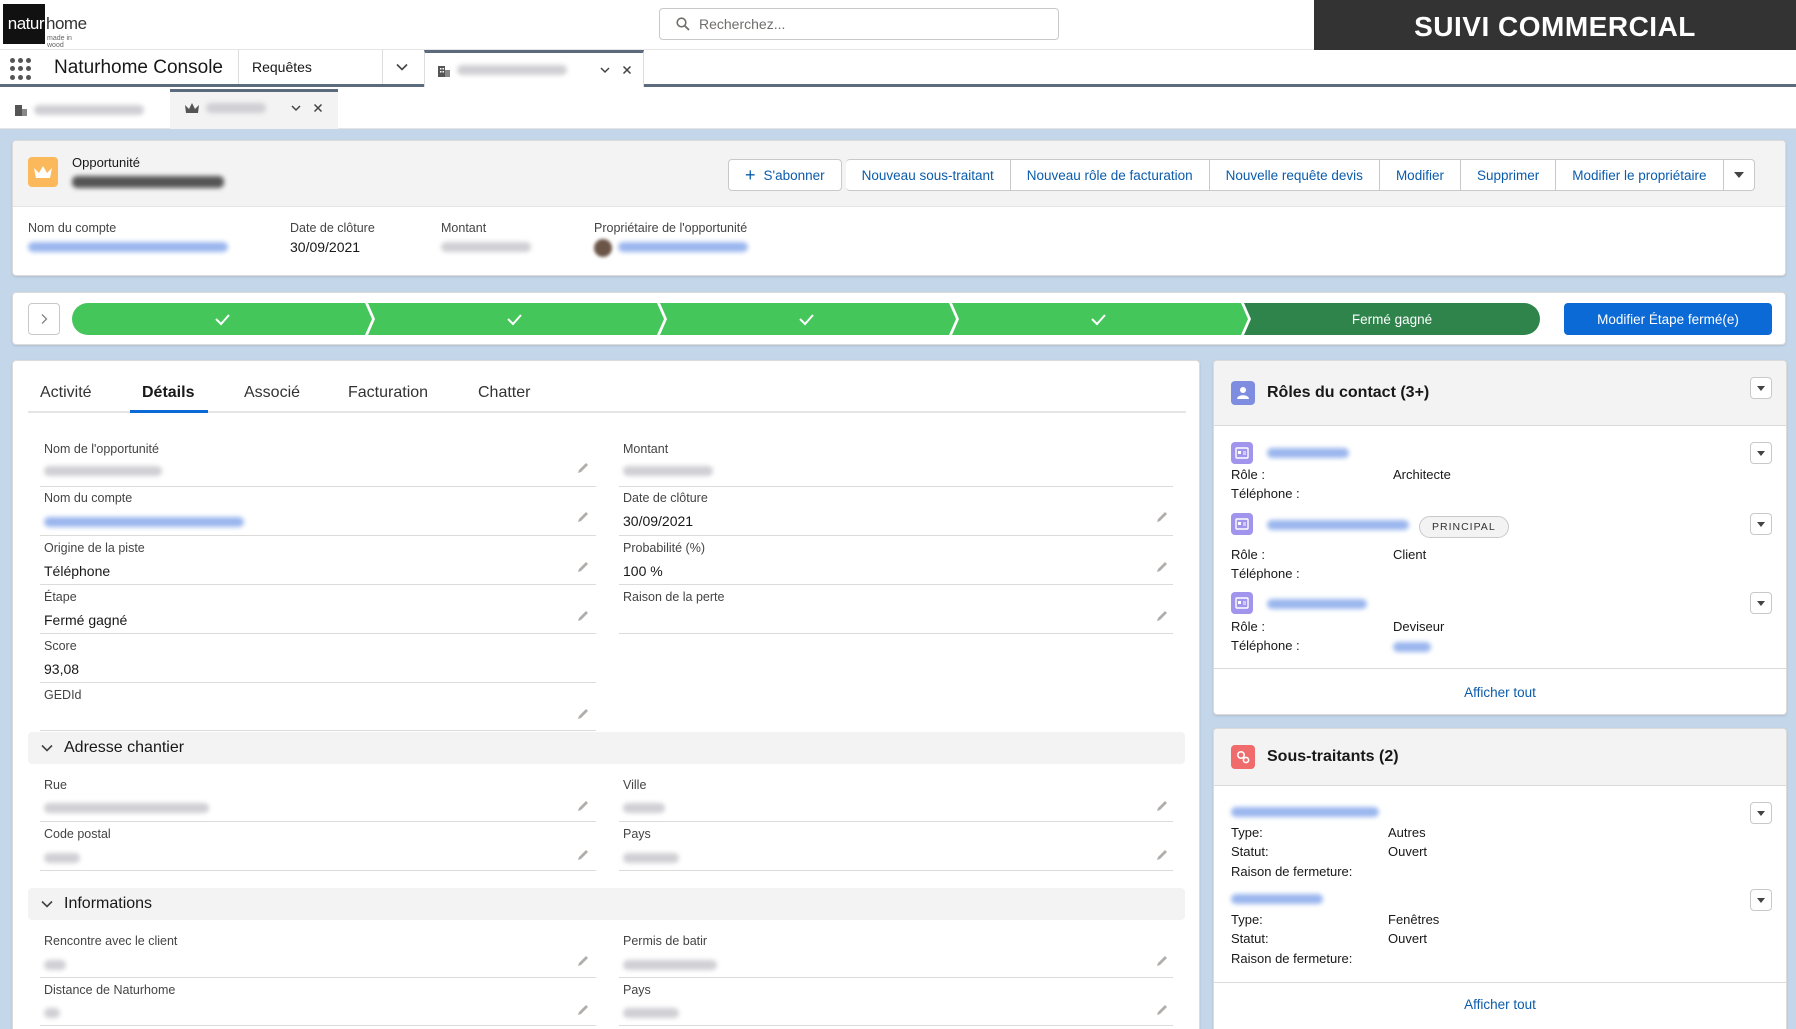  I want to click on suivi-commercial-banner: SUIVI COMMERCIAL, so click(1555, 27).